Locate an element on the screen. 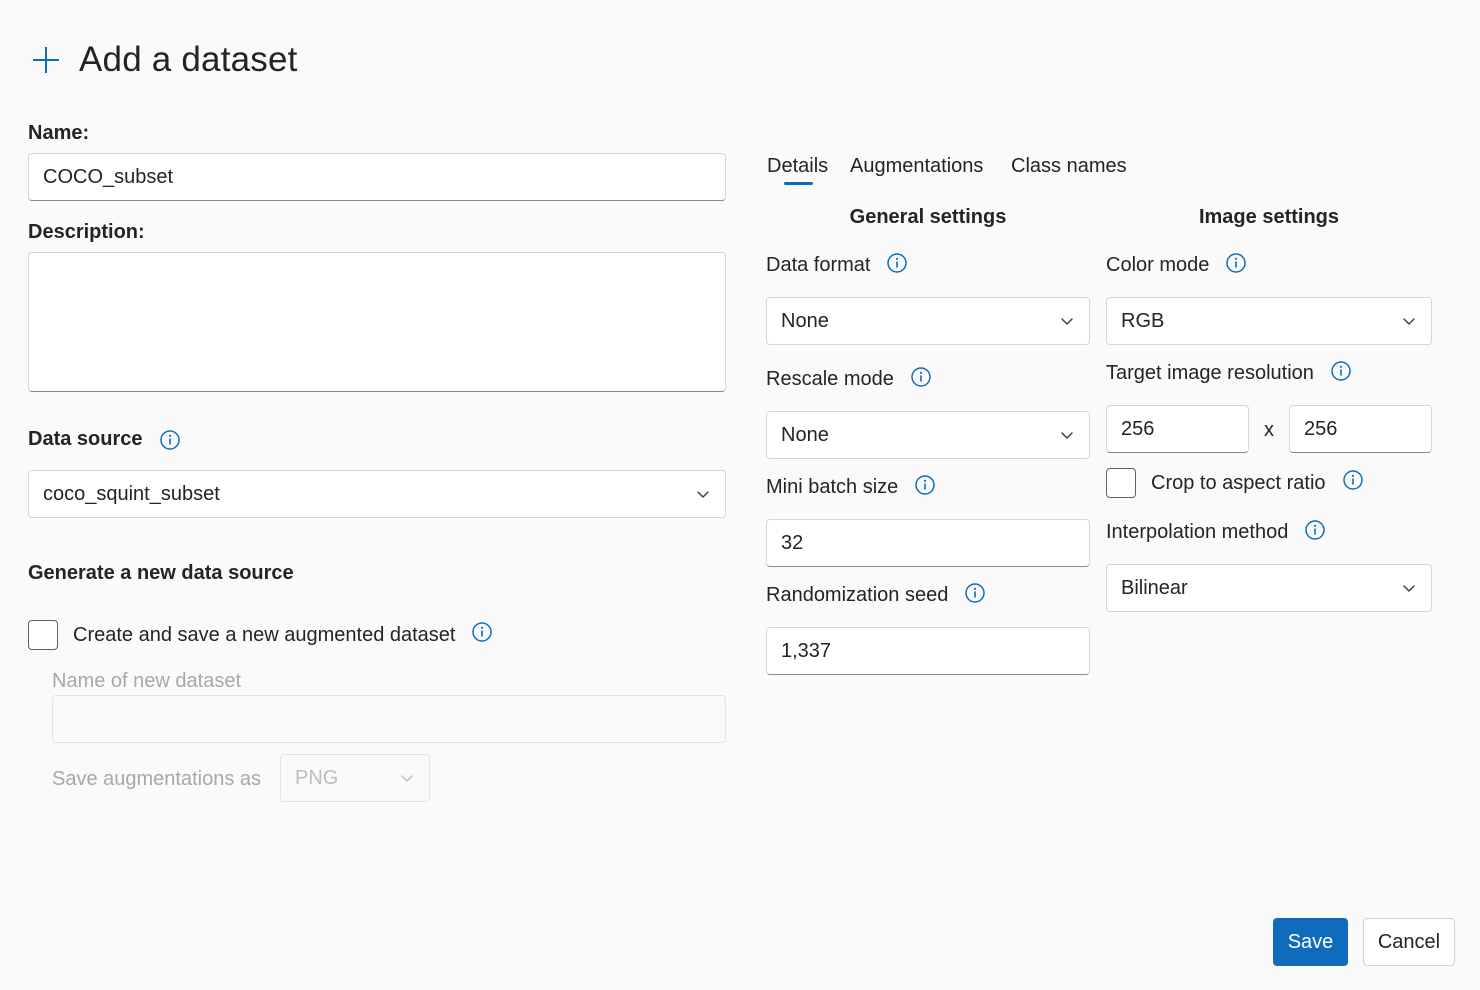 The width and height of the screenshot is (1480, 990). crop-aspect-checkbox is located at coordinates (1121, 483).